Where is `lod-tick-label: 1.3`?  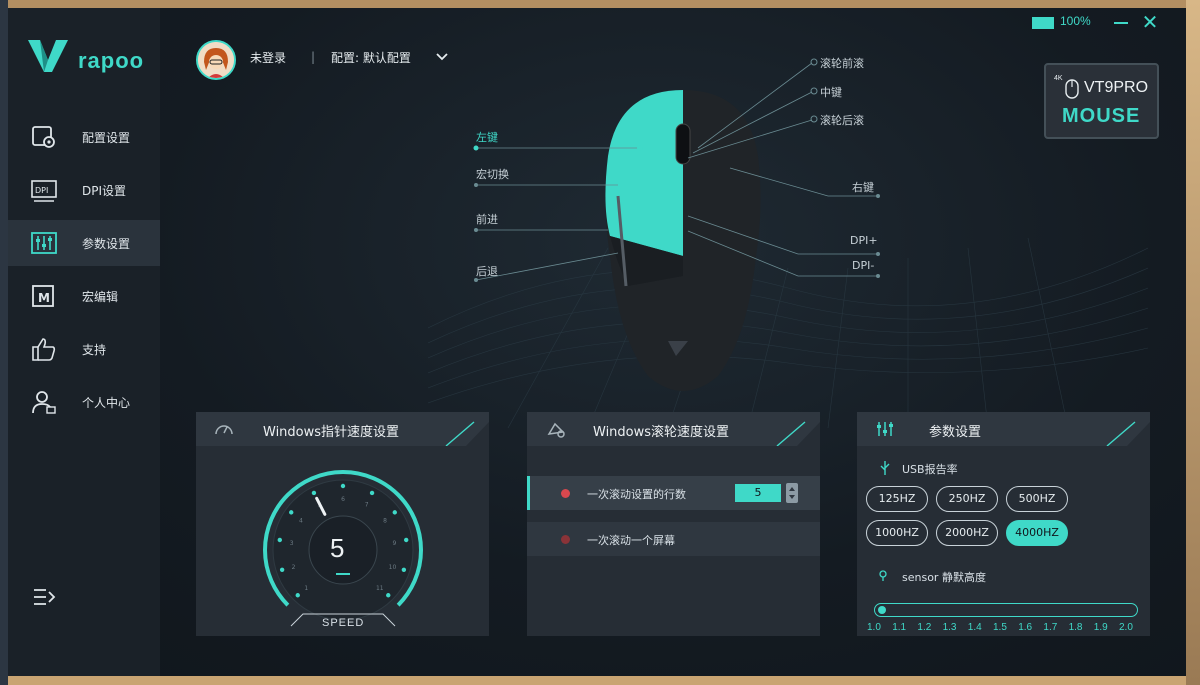 lod-tick-label: 1.3 is located at coordinates (949, 627).